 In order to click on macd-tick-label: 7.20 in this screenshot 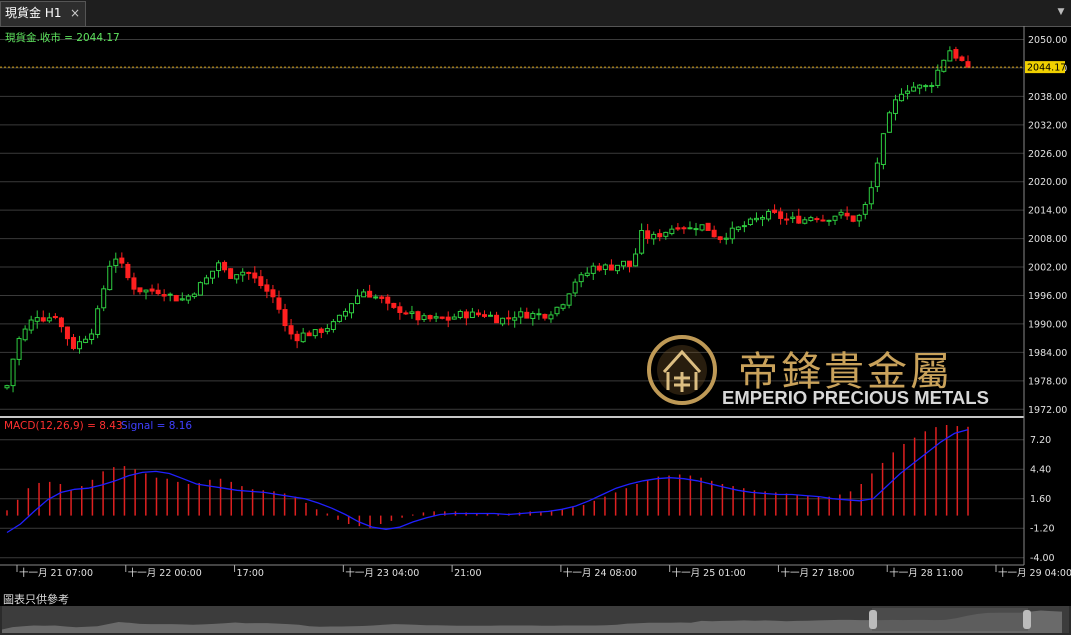, I will do `click(1040, 440)`.